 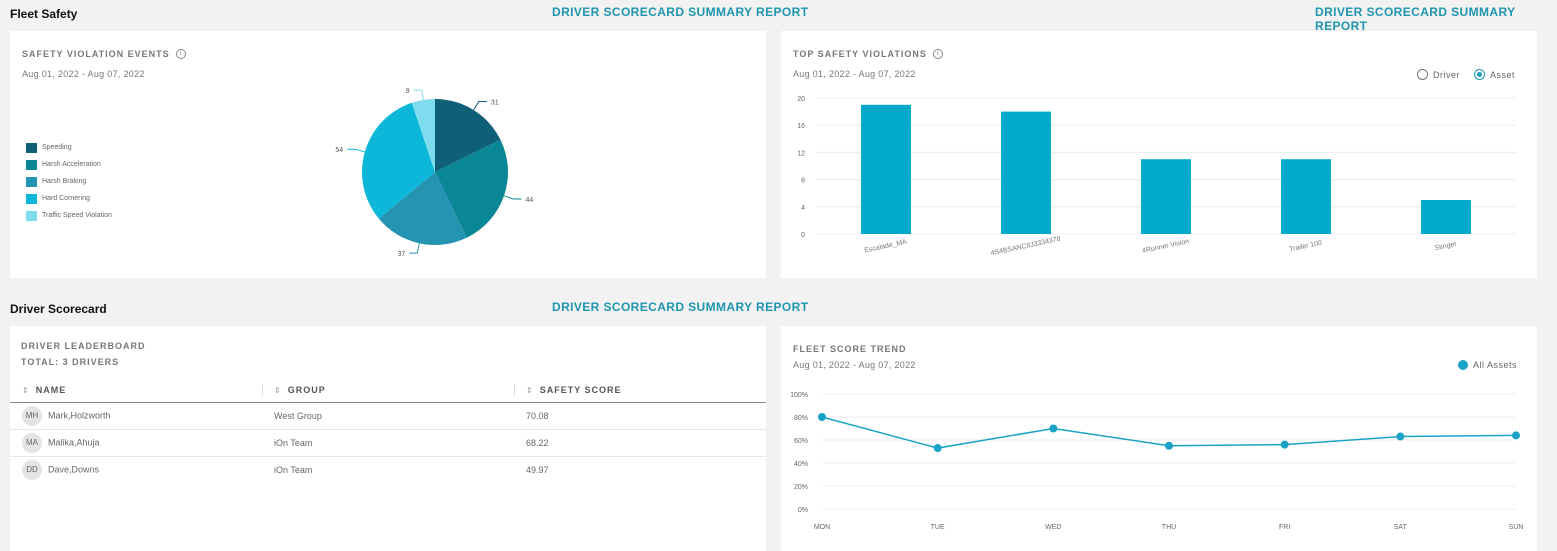 What do you see at coordinates (306, 389) in the screenshot?
I see `column-group-label: GROUP` at bounding box center [306, 389].